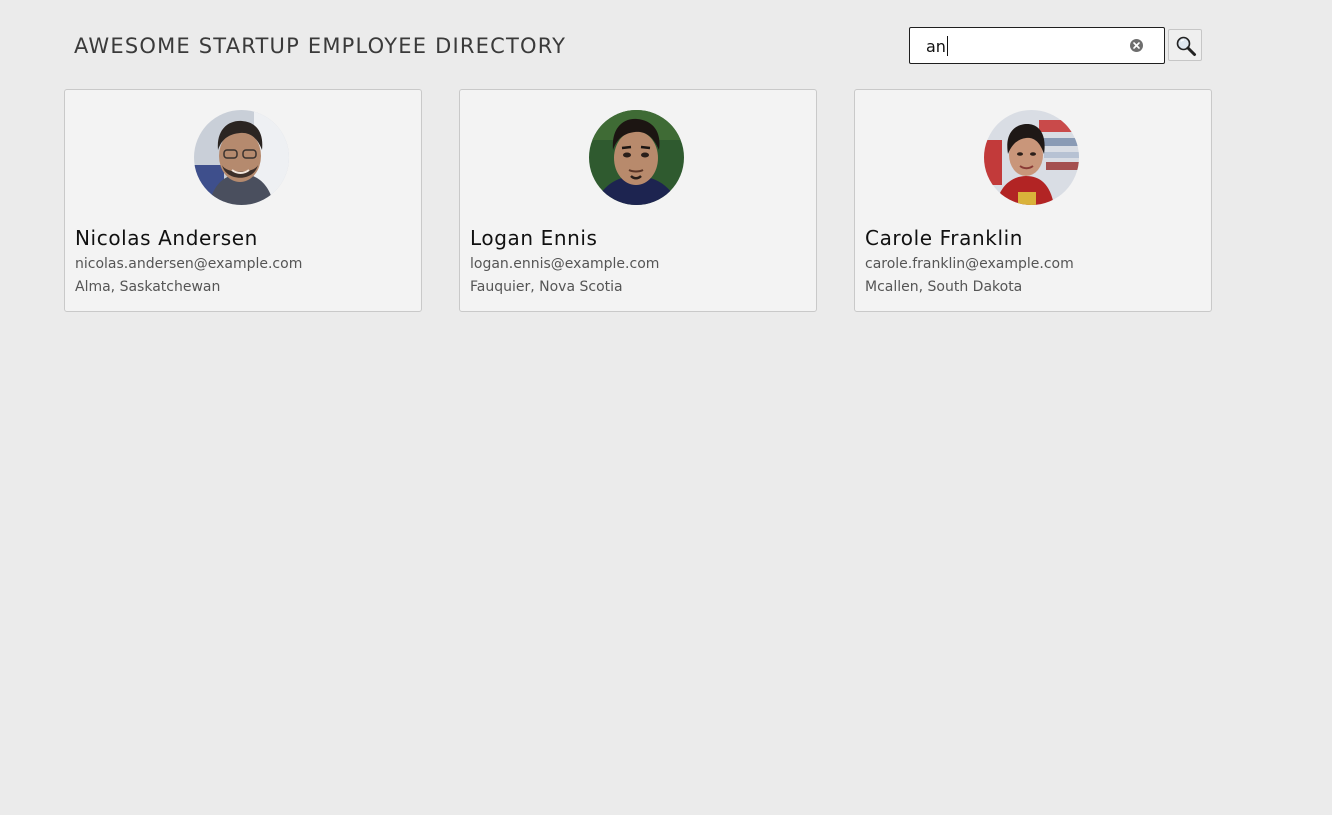 The image size is (1332, 815). Describe the element at coordinates (1037, 45) in the screenshot. I see `search-input: an` at that location.